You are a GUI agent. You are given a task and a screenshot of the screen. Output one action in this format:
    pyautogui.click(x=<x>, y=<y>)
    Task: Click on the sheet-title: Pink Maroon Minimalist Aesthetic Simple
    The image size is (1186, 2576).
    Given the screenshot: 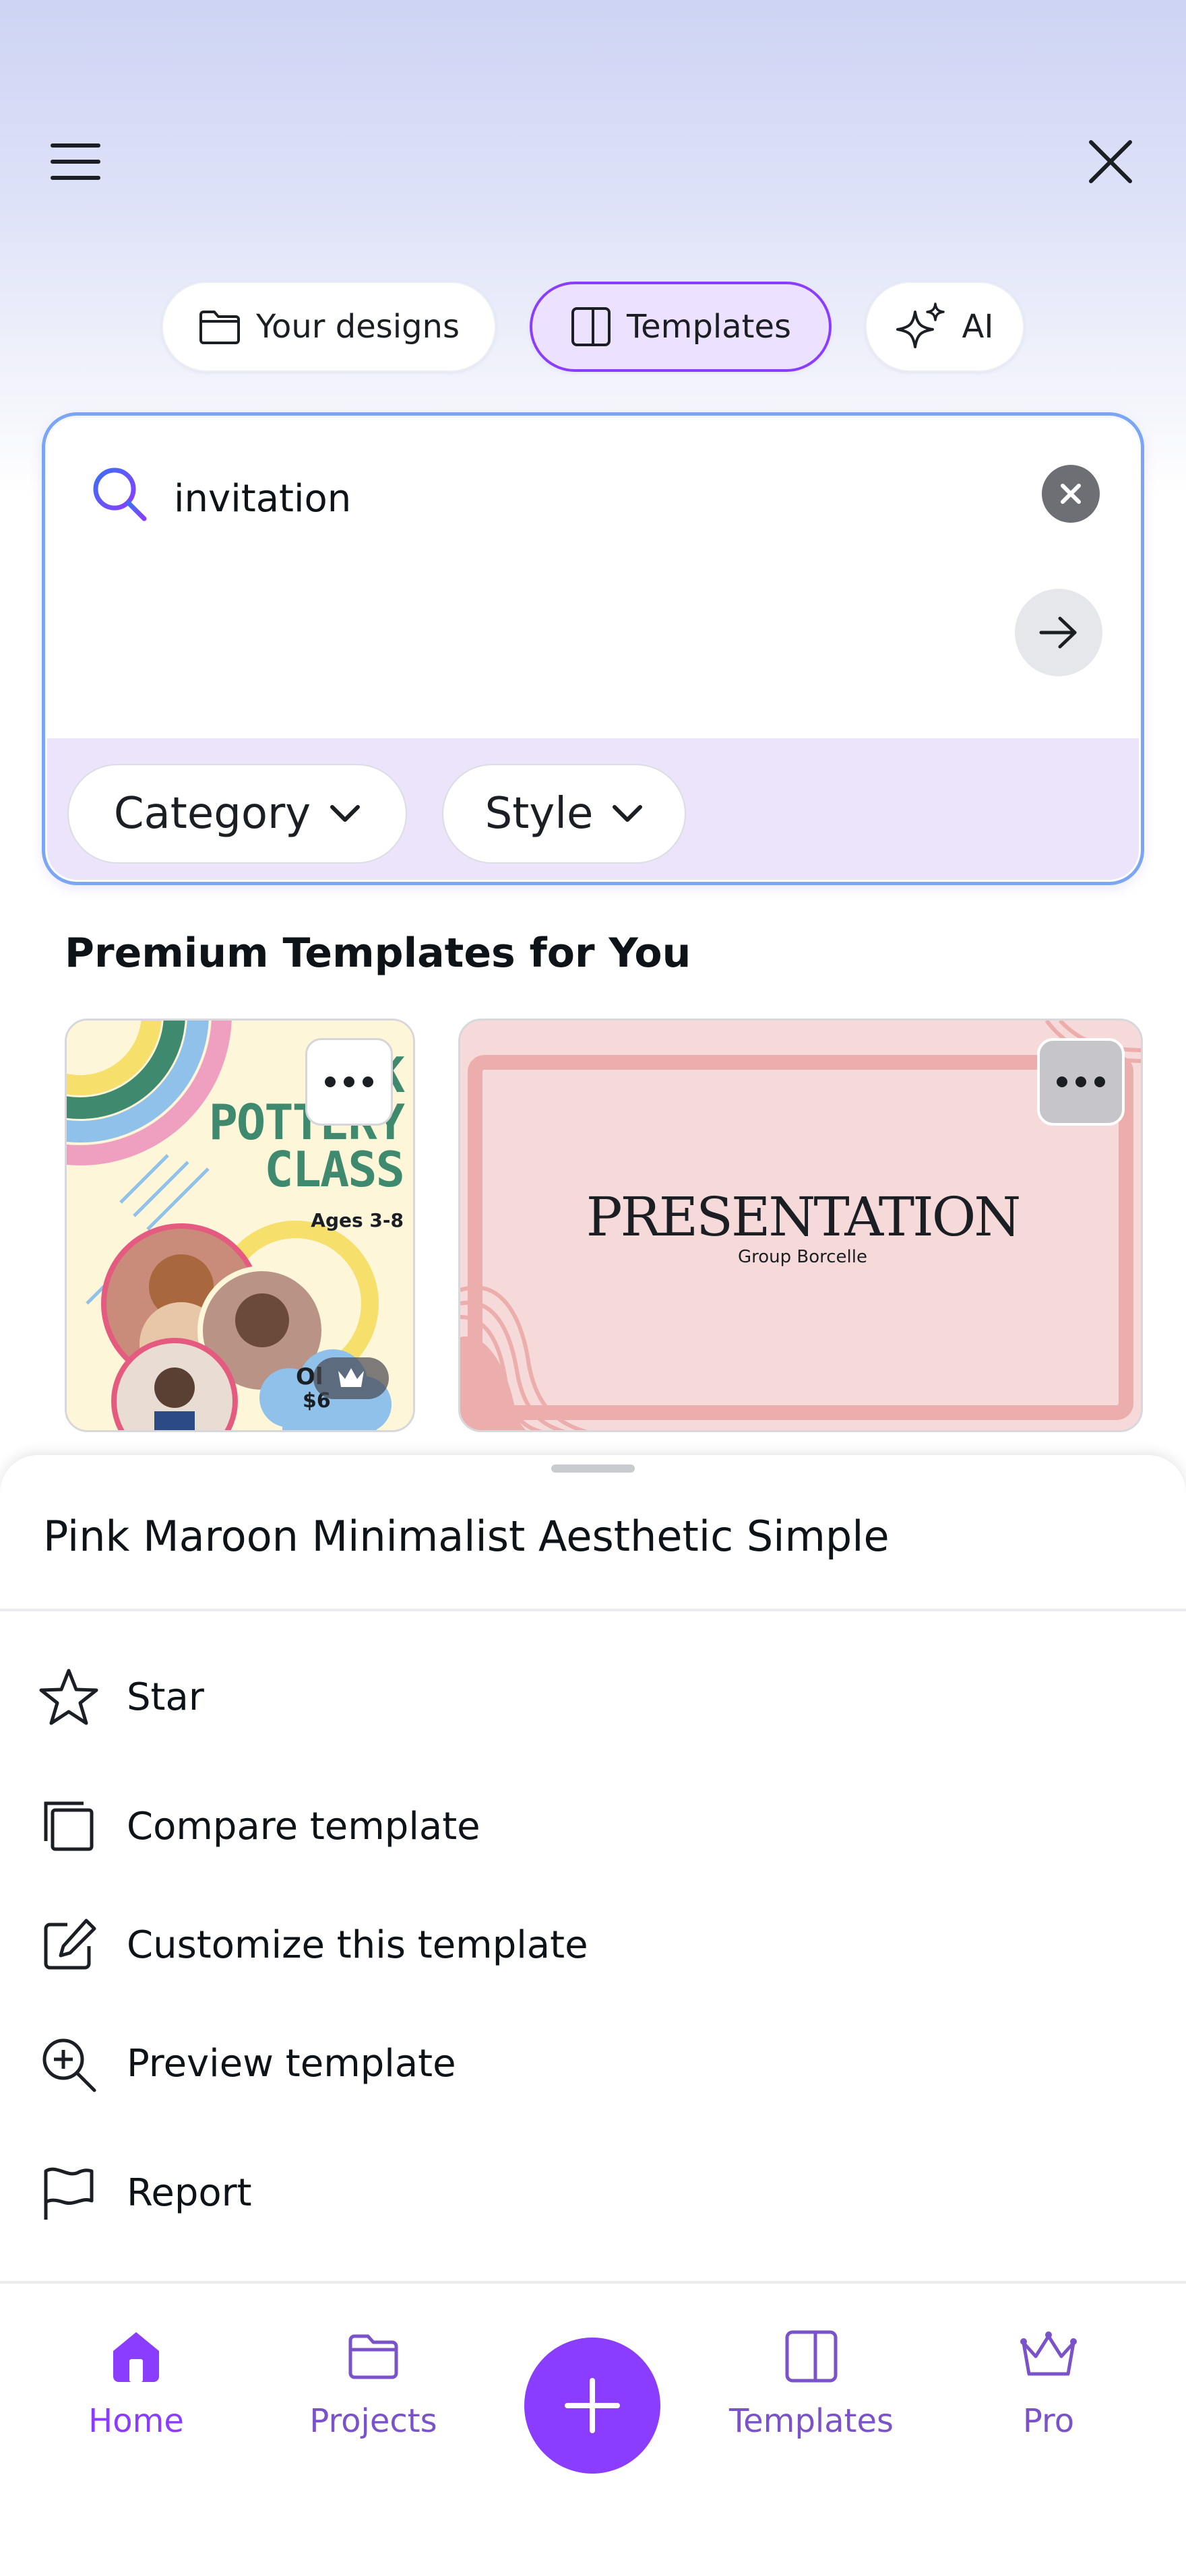 What is the action you would take?
    pyautogui.click(x=466, y=1536)
    